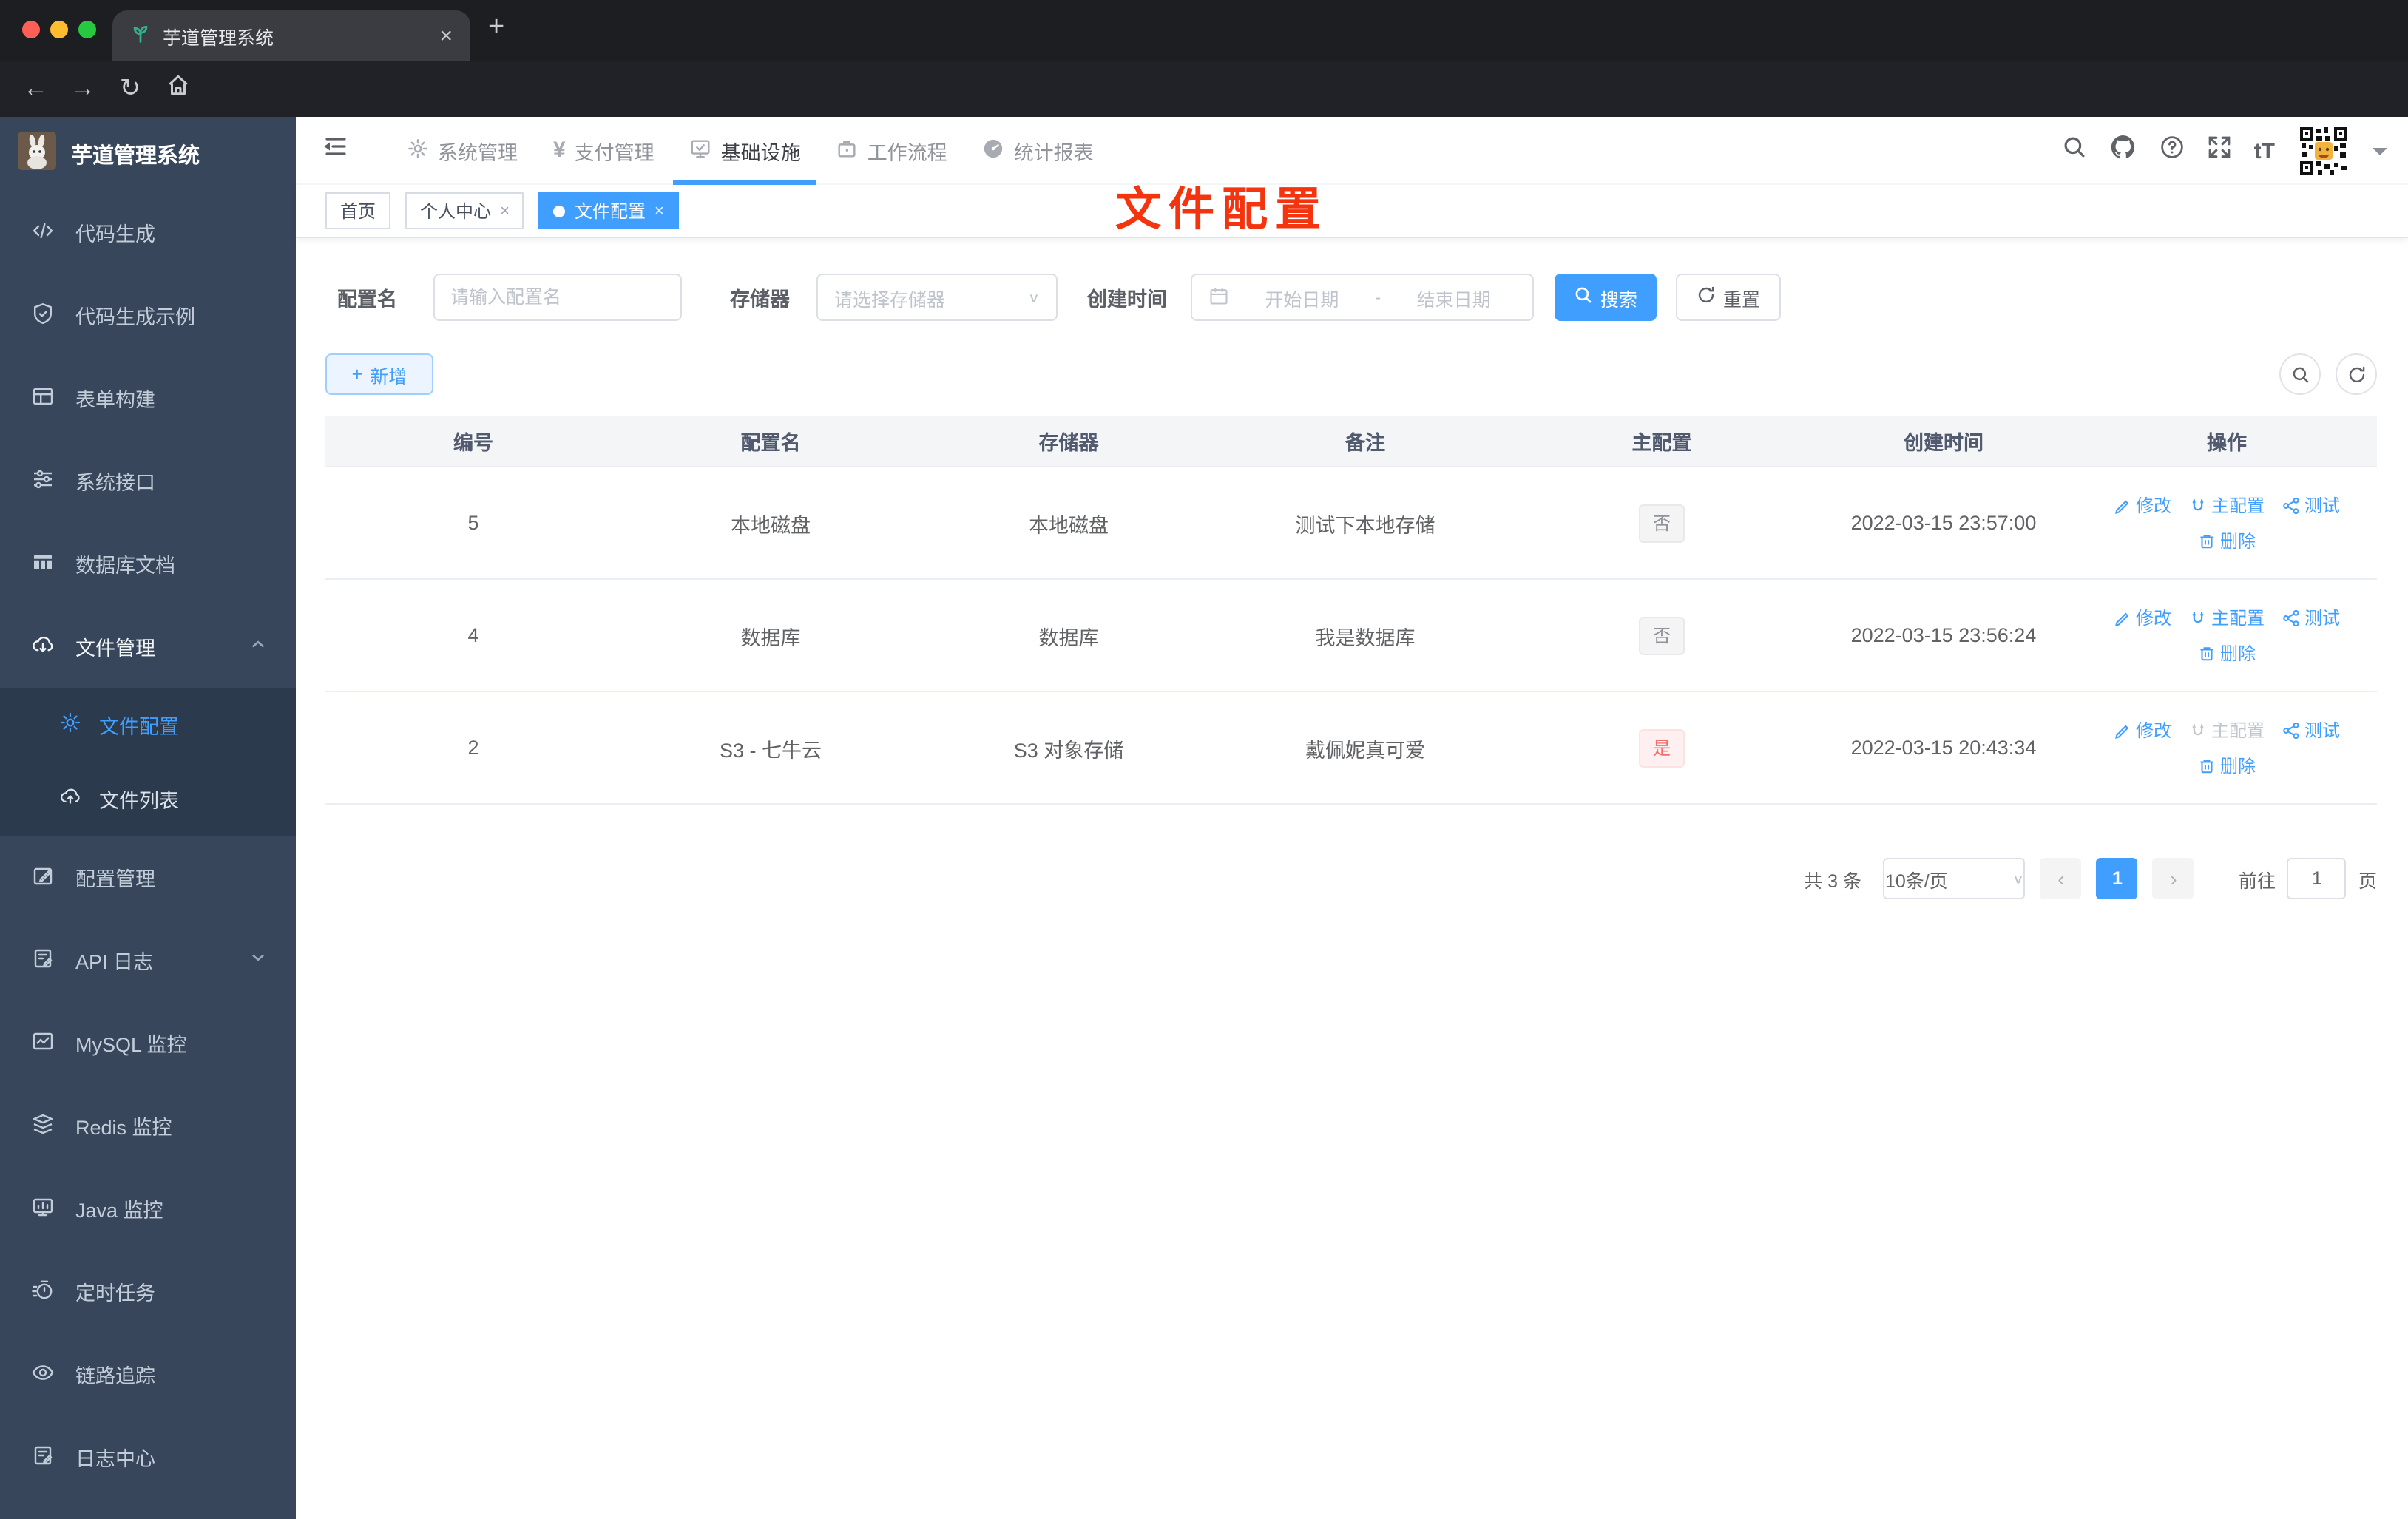 The image size is (2408, 1519). What do you see at coordinates (496, 28) in the screenshot?
I see `new-tab-button: +` at bounding box center [496, 28].